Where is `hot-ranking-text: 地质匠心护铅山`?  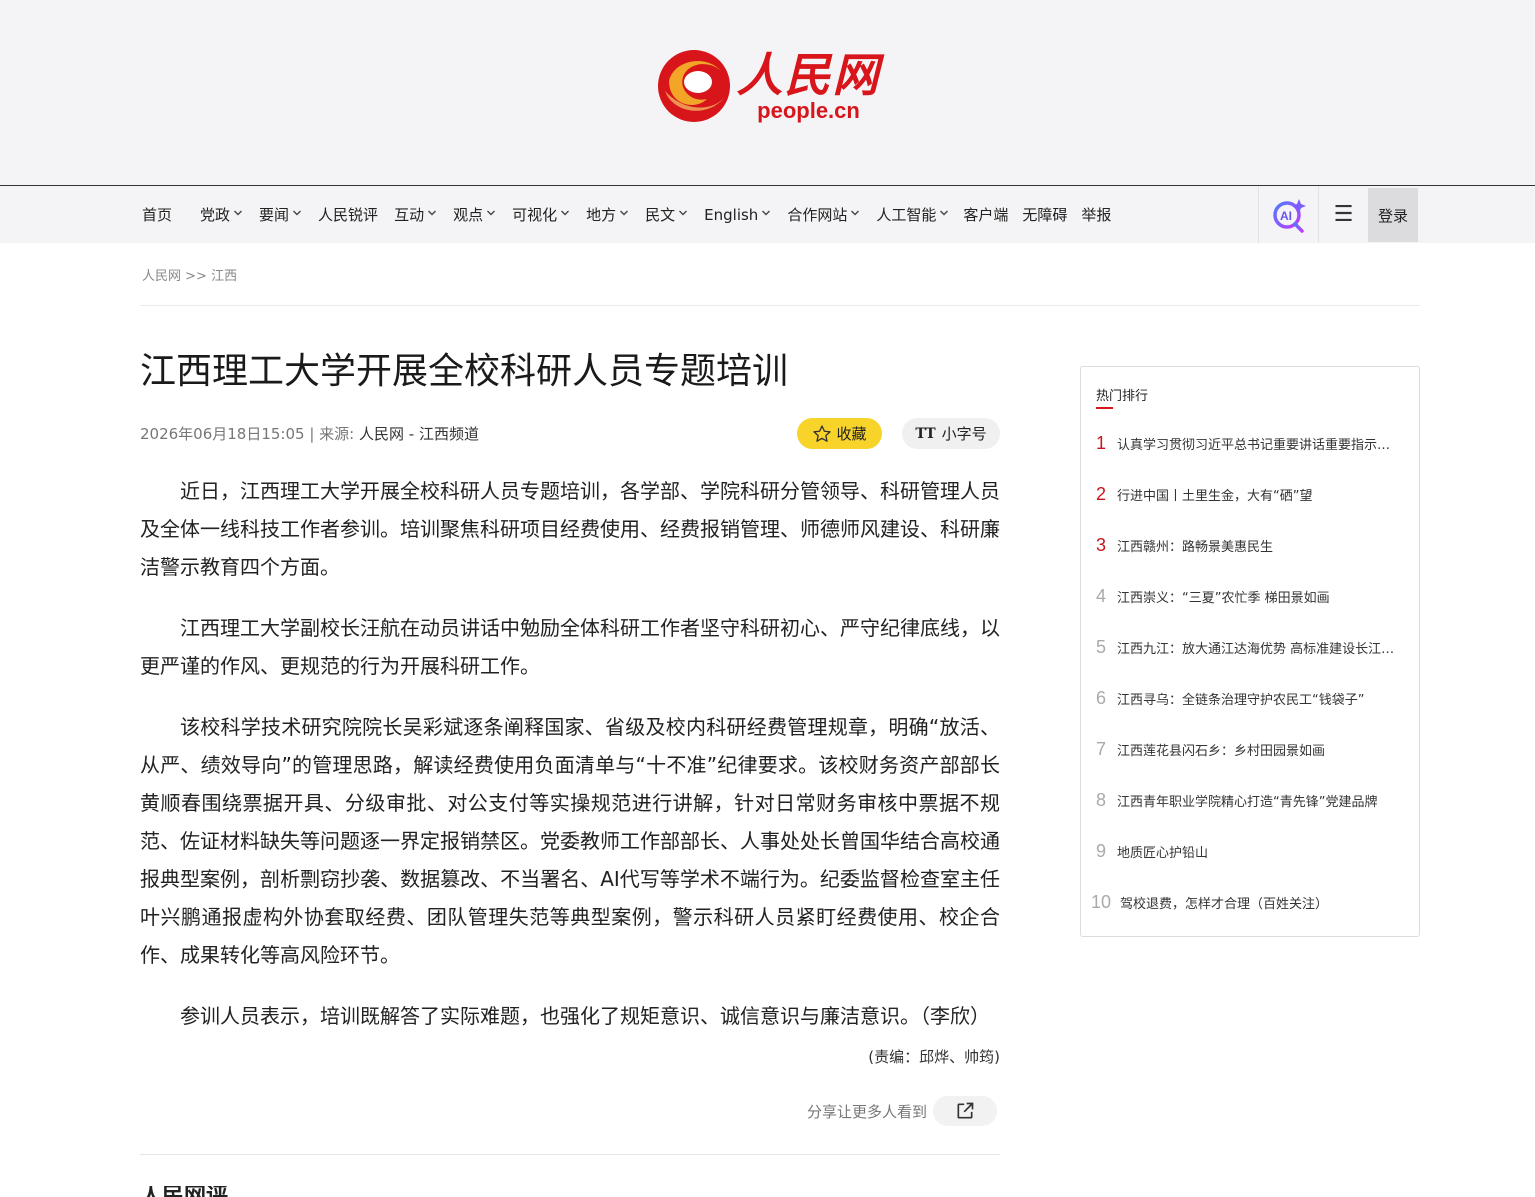
hot-ranking-text: 地质匠心护铅山 is located at coordinates (1163, 853).